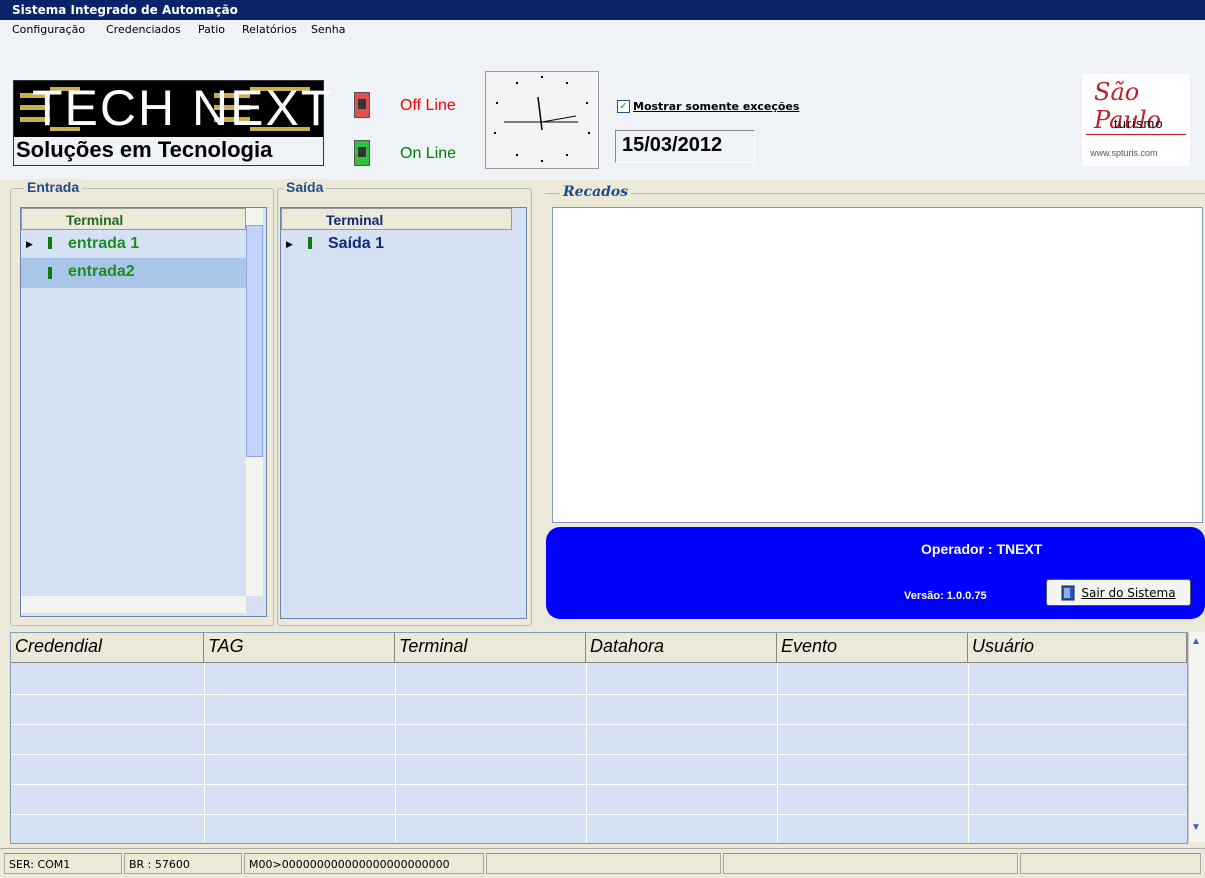  I want to click on technext-logo: TECH NEXT Soluções em Tecnologia, so click(172, 123).